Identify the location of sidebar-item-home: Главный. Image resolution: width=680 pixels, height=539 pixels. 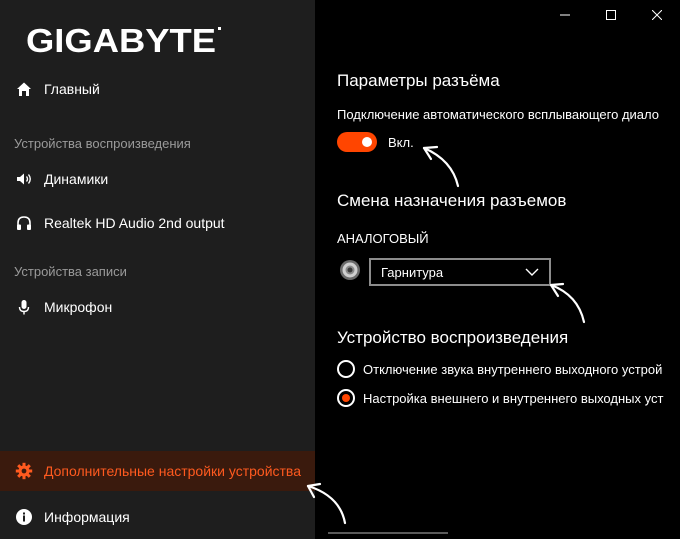
(157, 89).